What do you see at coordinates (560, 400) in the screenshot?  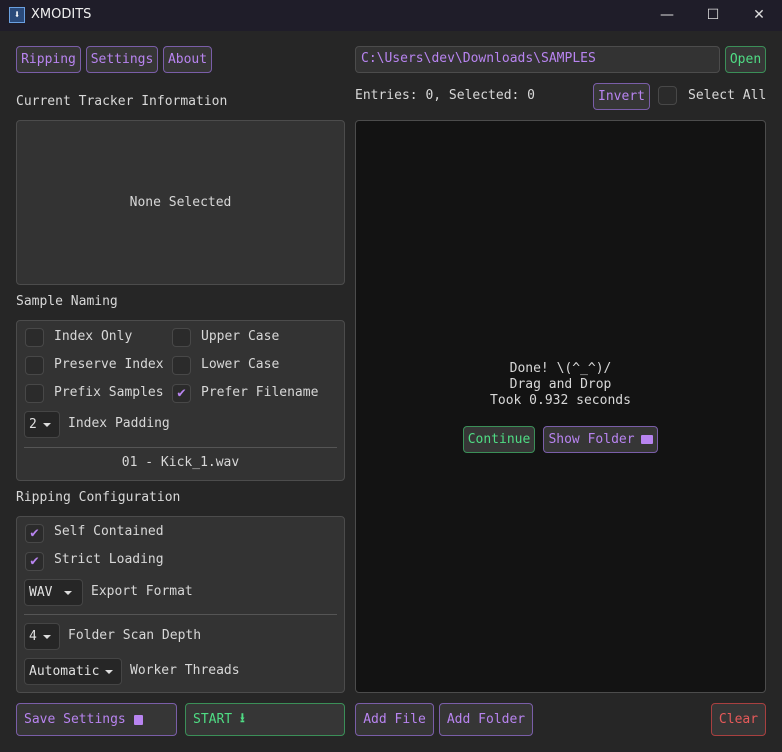 I see `timing-text: Took 0.932 seconds` at bounding box center [560, 400].